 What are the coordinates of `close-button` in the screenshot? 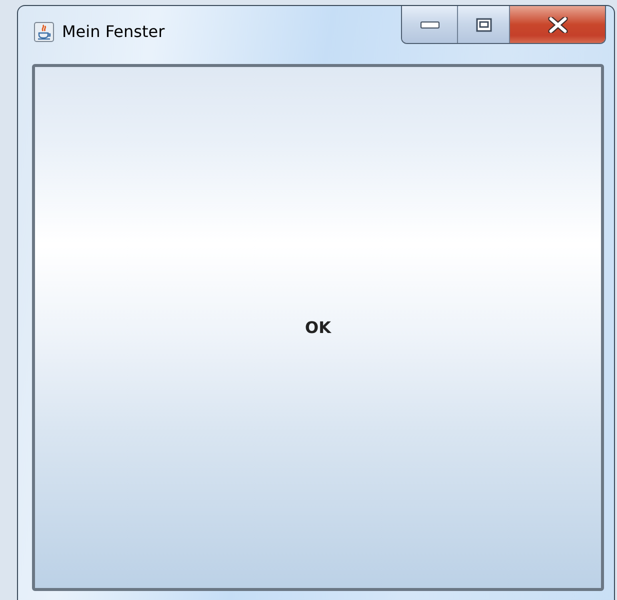 It's located at (557, 24).